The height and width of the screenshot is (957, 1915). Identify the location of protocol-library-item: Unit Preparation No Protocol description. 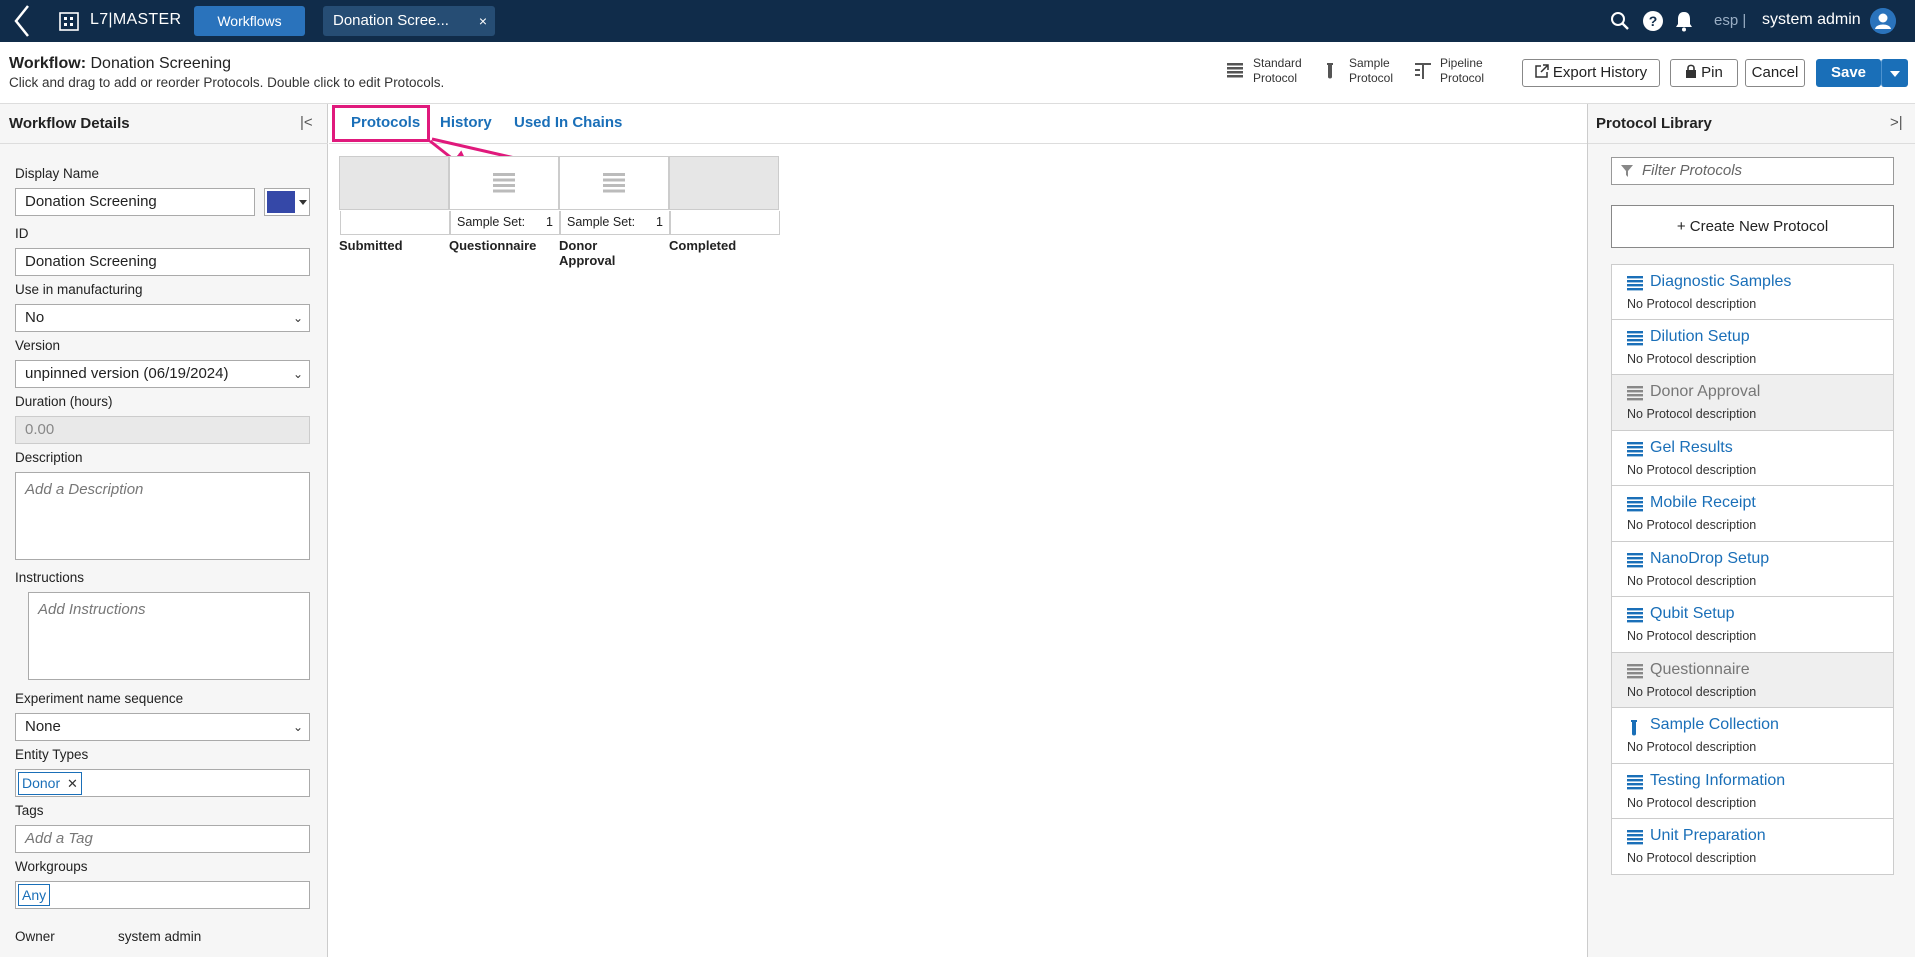
(1752, 847).